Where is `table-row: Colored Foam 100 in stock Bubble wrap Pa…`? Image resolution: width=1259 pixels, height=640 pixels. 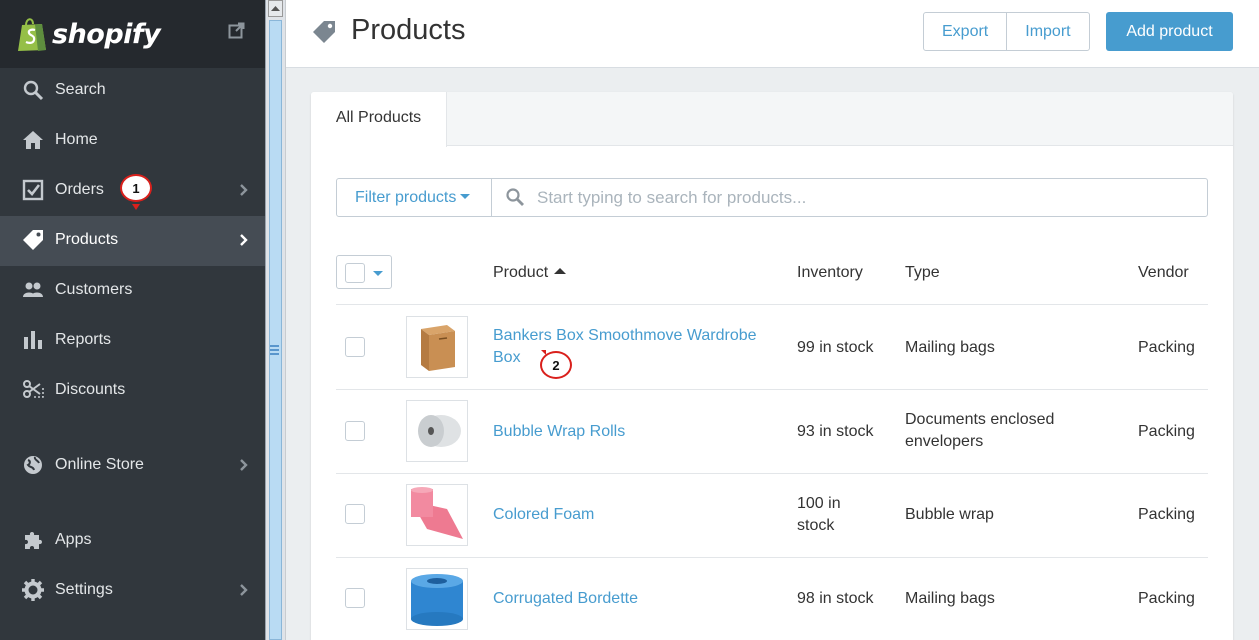 table-row: Colored Foam 100 in stock Bubble wrap Pa… is located at coordinates (772, 516).